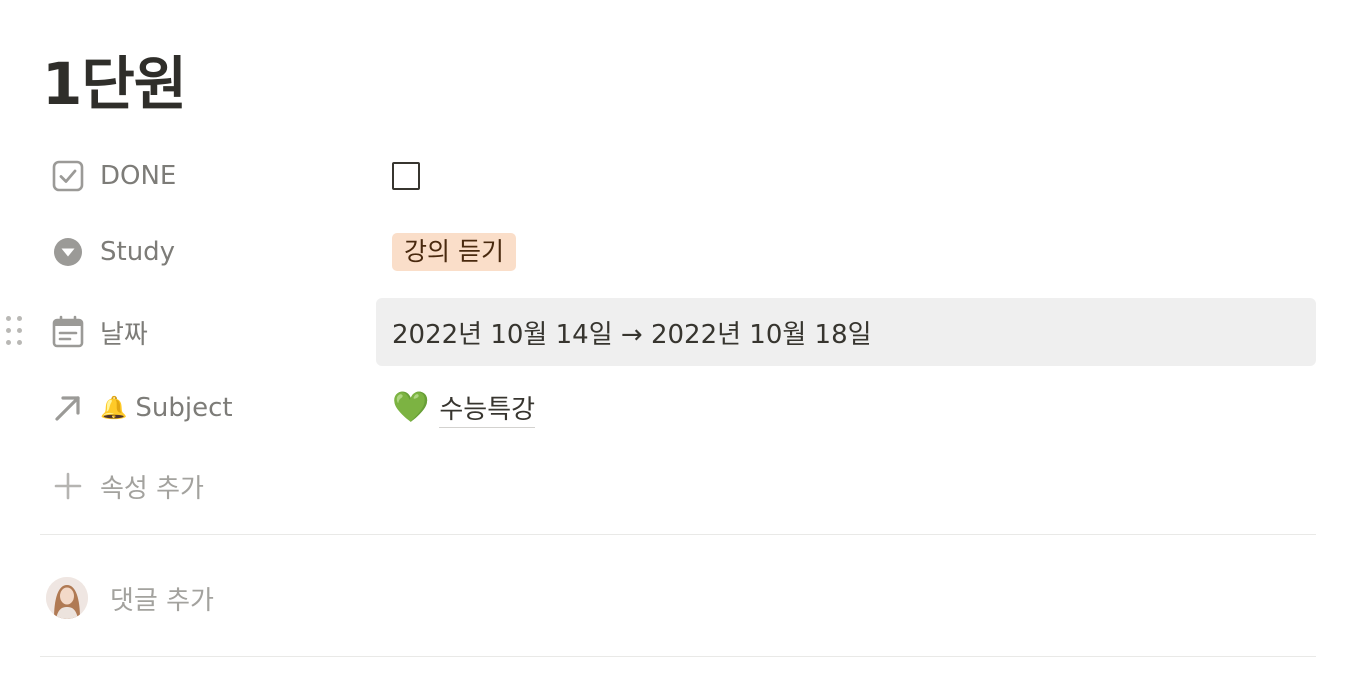  Describe the element at coordinates (68, 176) in the screenshot. I see `checkbox-property-icon` at that location.